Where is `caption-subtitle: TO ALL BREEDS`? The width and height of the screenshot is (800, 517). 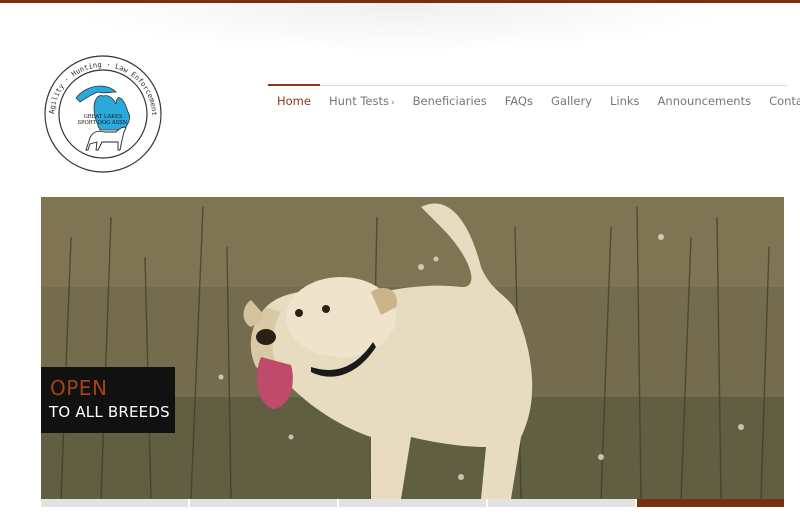
caption-subtitle: TO ALL BREEDS is located at coordinates (109, 412).